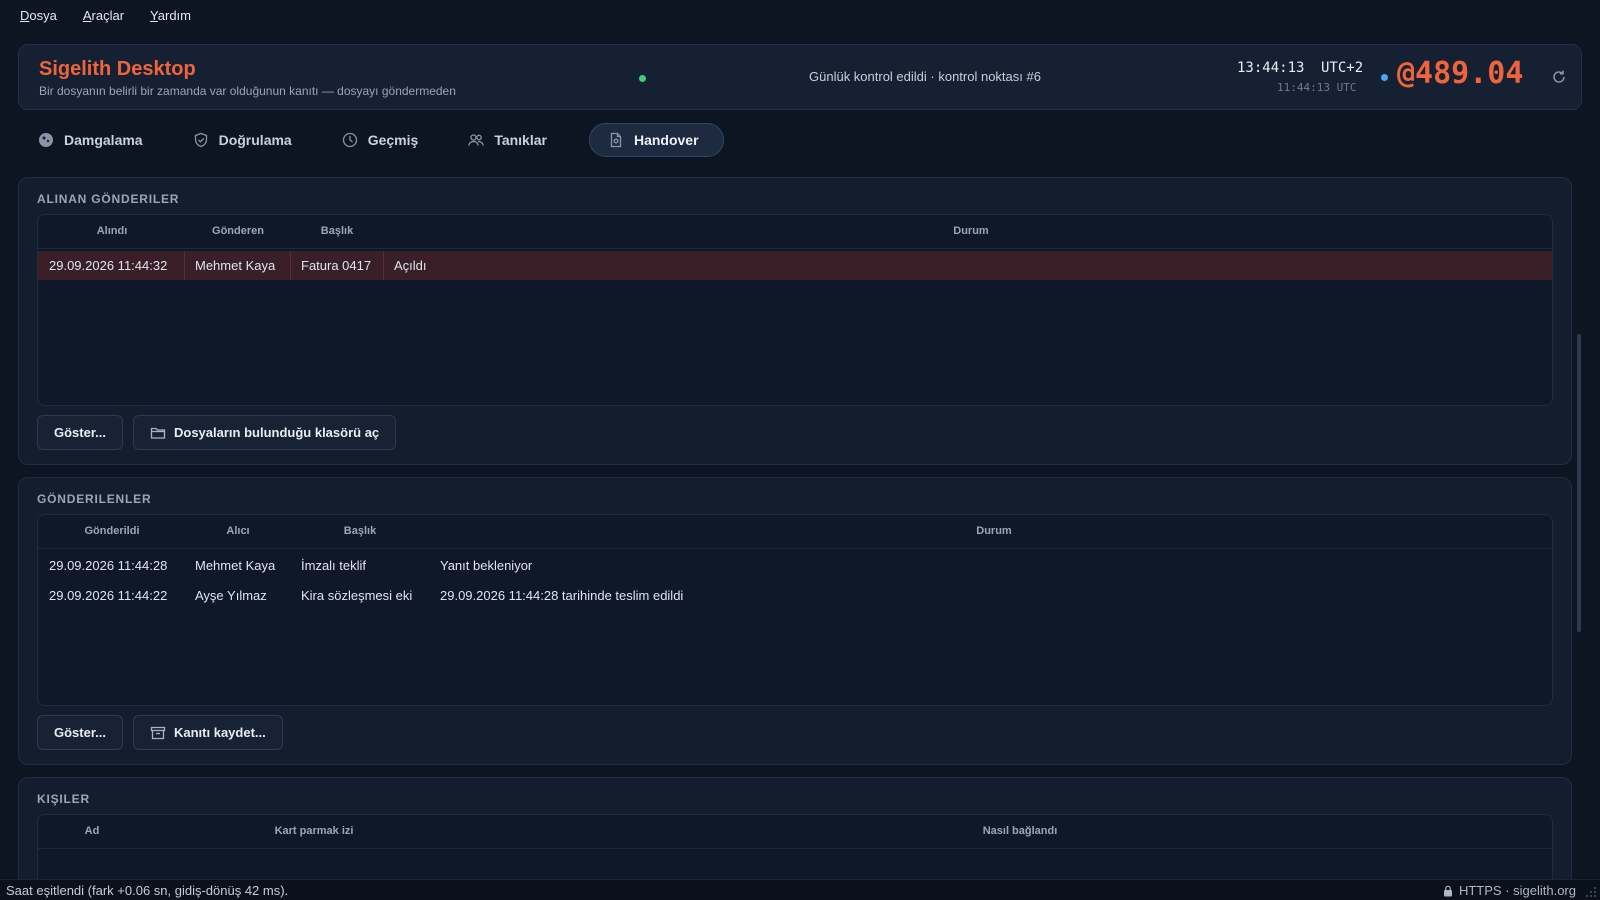 Image resolution: width=1600 pixels, height=900 pixels. What do you see at coordinates (393, 140) in the screenshot?
I see `tab-label: Geçmiş` at bounding box center [393, 140].